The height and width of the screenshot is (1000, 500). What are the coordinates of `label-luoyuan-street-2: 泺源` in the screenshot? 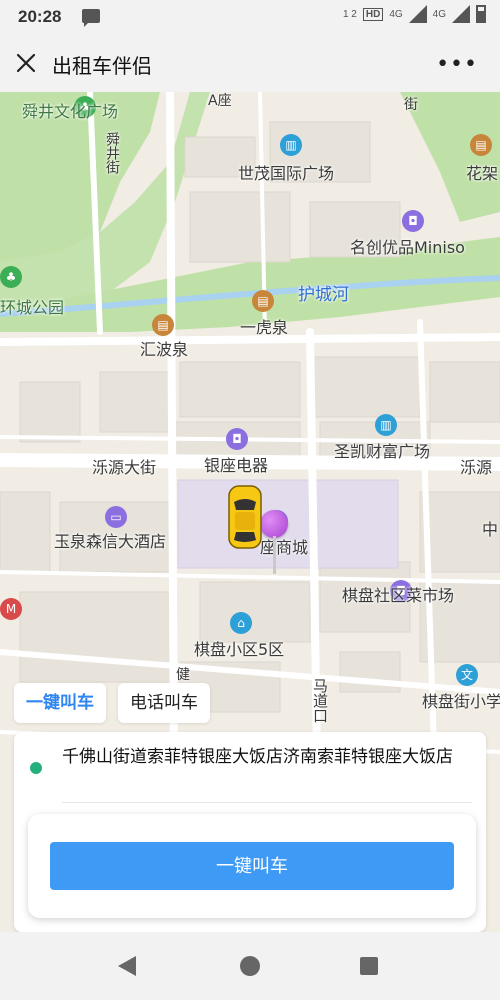 It's located at (476, 467).